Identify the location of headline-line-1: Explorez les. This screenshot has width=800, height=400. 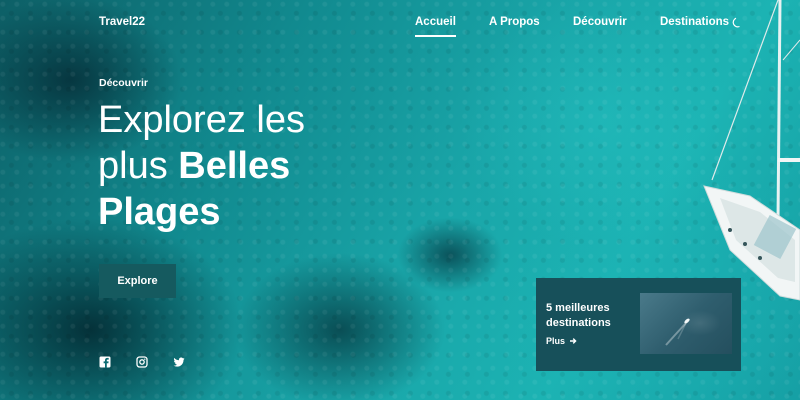
(201, 120).